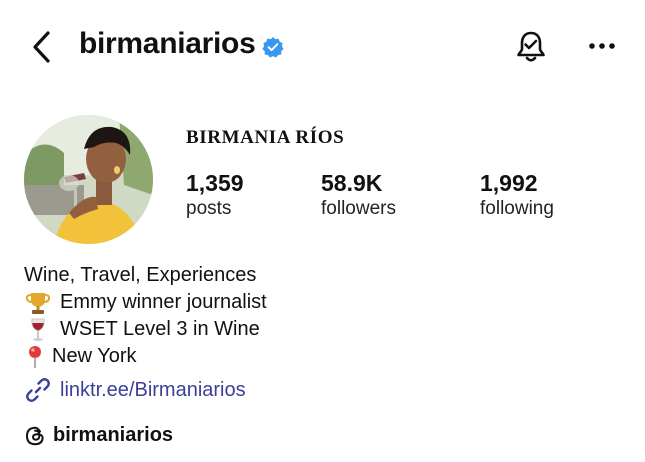 This screenshot has width=645, height=462. Describe the element at coordinates (517, 208) in the screenshot. I see `stat-label: following` at that location.